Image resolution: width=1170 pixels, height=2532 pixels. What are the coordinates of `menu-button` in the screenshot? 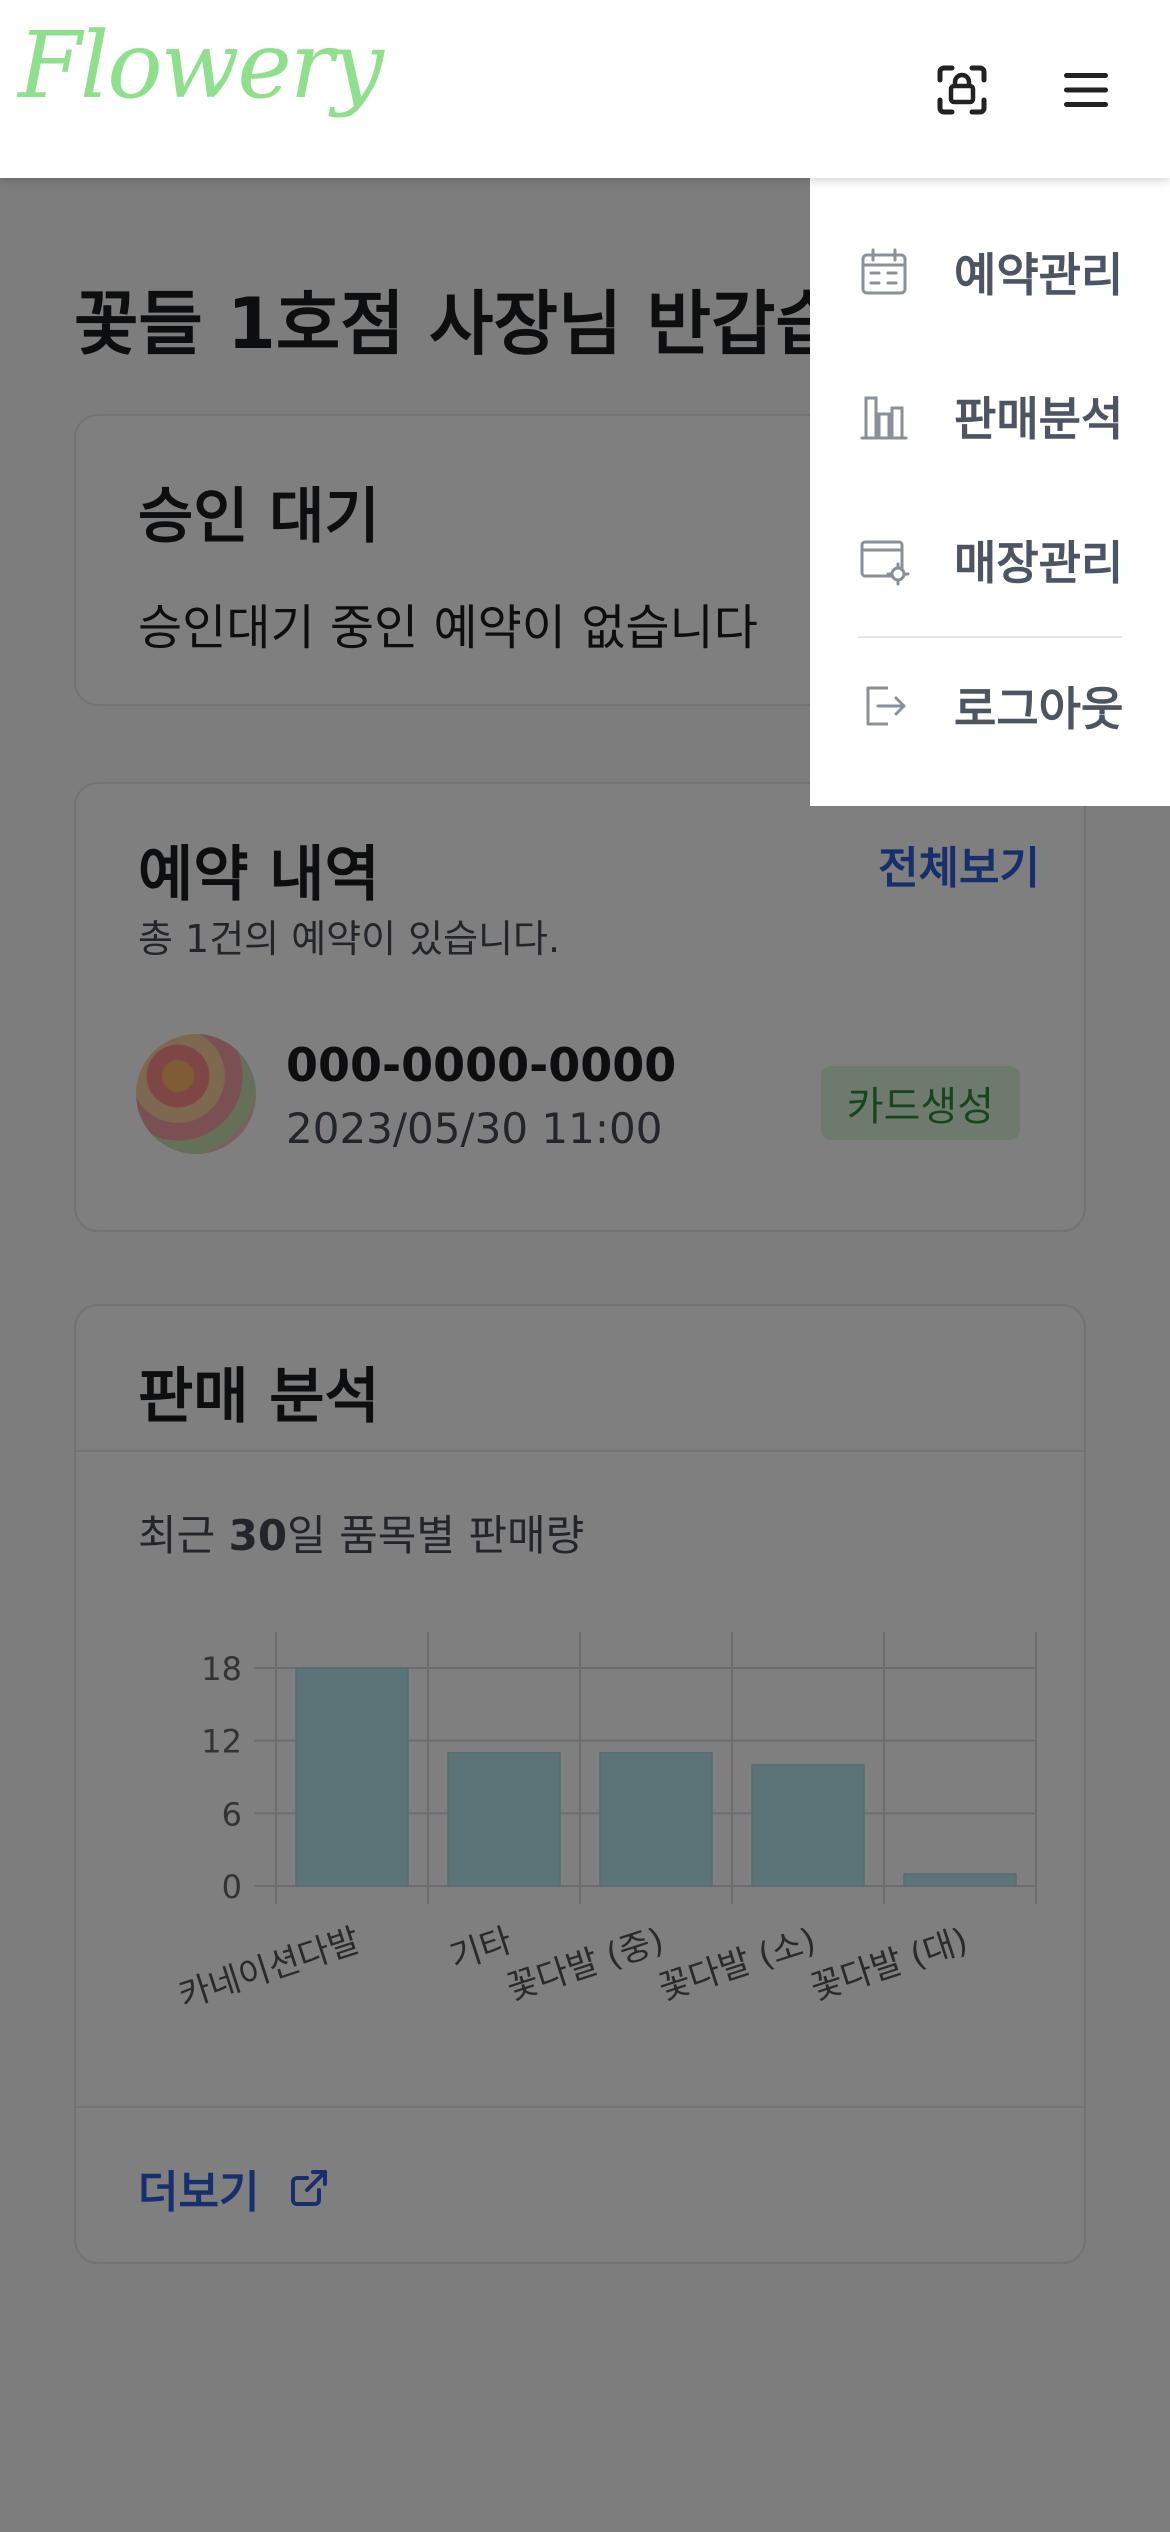 It's located at (1086, 90).